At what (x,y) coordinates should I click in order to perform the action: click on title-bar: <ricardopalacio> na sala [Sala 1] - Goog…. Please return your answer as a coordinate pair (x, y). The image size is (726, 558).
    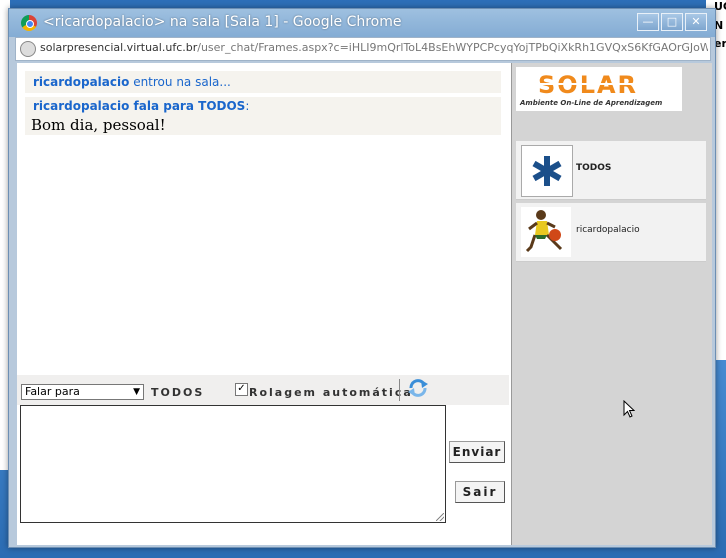
    Looking at the image, I should click on (362, 23).